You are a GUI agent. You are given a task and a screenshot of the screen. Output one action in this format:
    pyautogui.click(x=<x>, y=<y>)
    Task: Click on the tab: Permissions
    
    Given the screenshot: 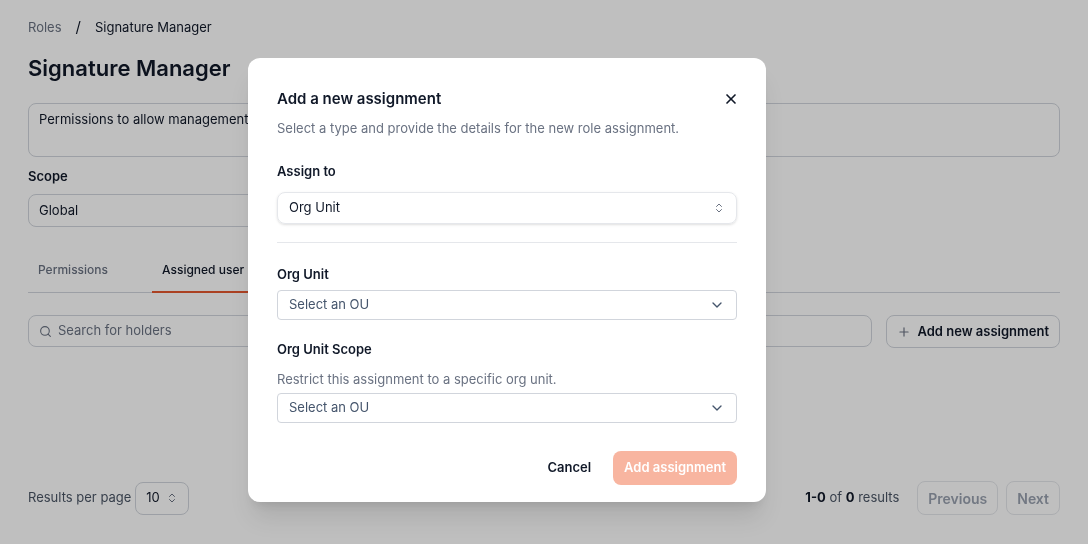 What is the action you would take?
    pyautogui.click(x=90, y=271)
    